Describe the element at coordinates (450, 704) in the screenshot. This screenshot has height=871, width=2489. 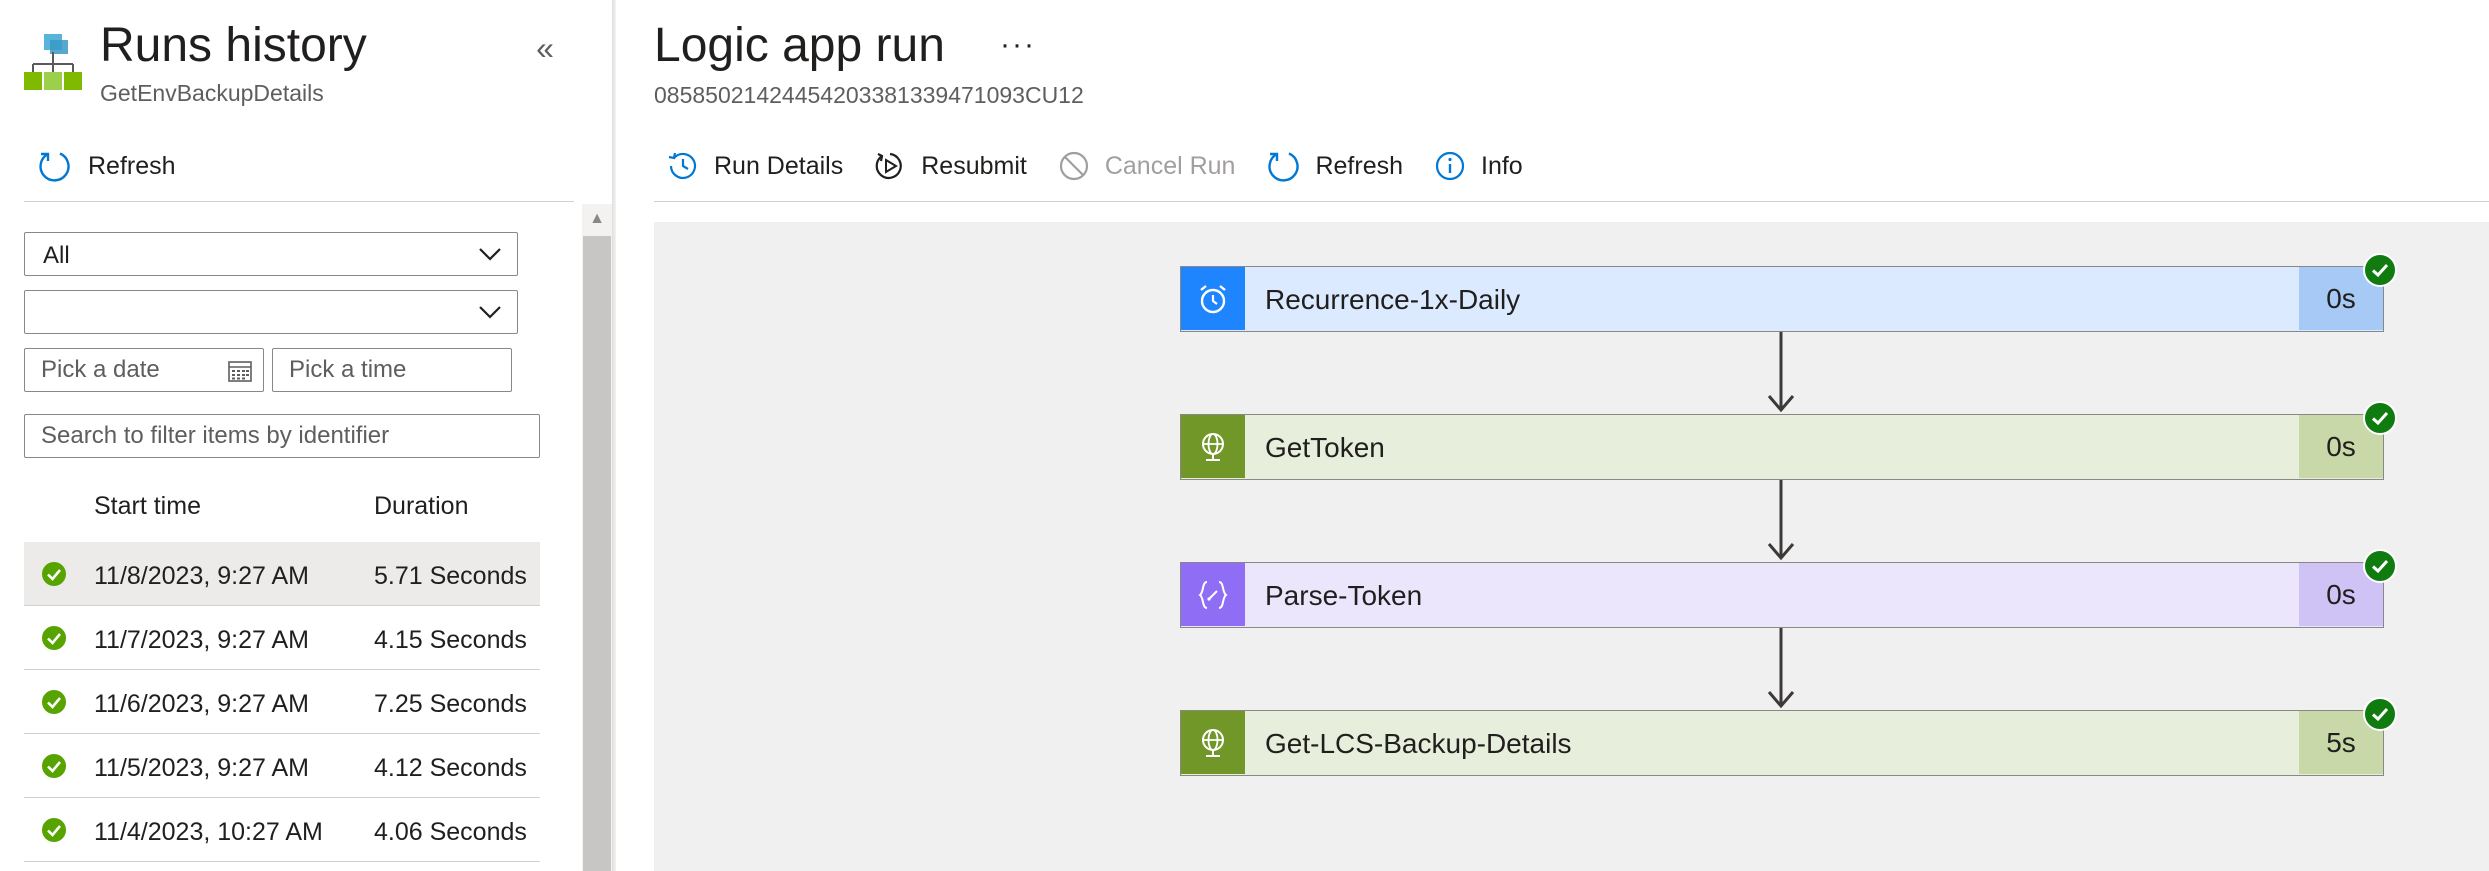
I see `run-duration: 7.25 Seconds` at that location.